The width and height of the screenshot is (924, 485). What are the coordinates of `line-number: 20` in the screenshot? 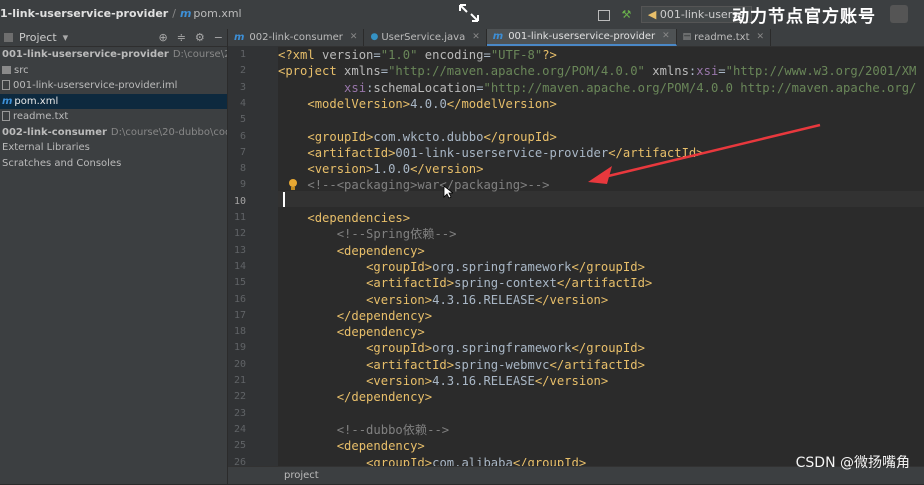 It's located at (239, 364).